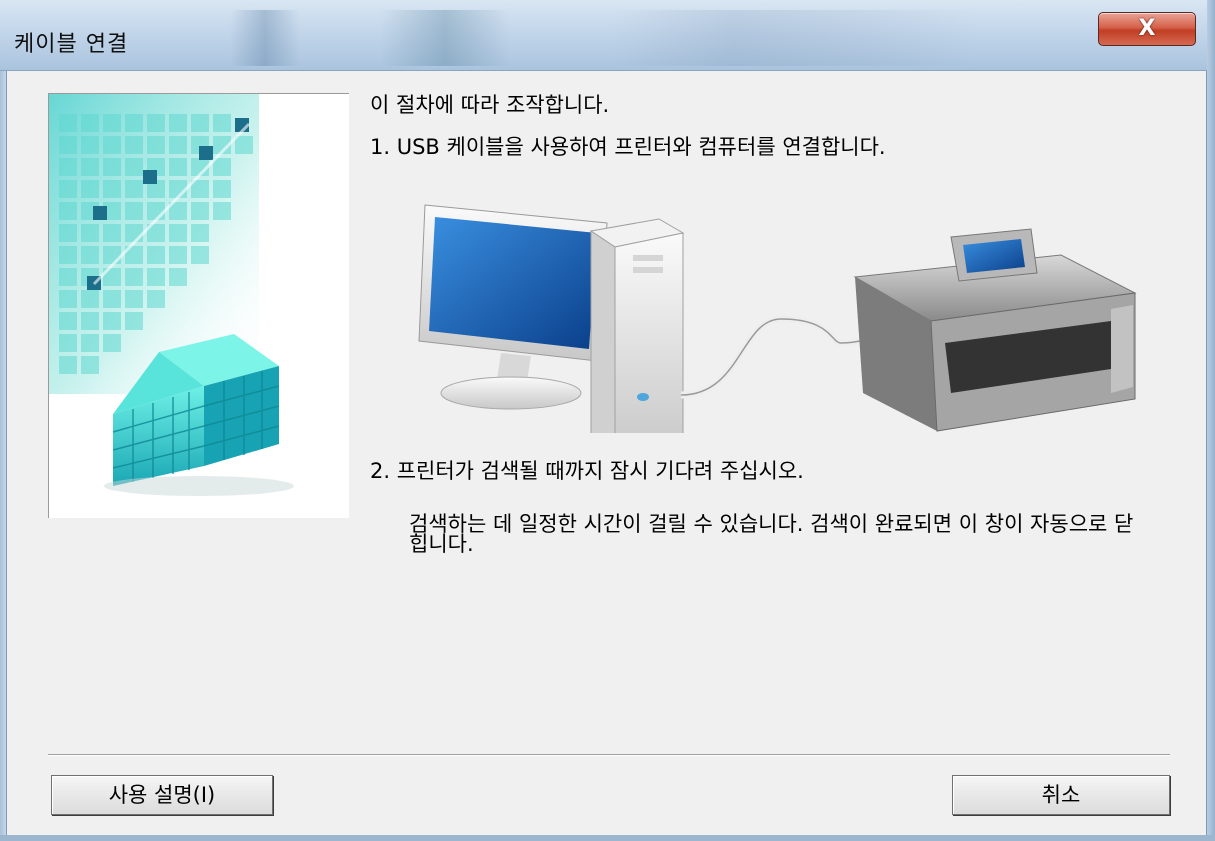  I want to click on close-icon: X, so click(1147, 28).